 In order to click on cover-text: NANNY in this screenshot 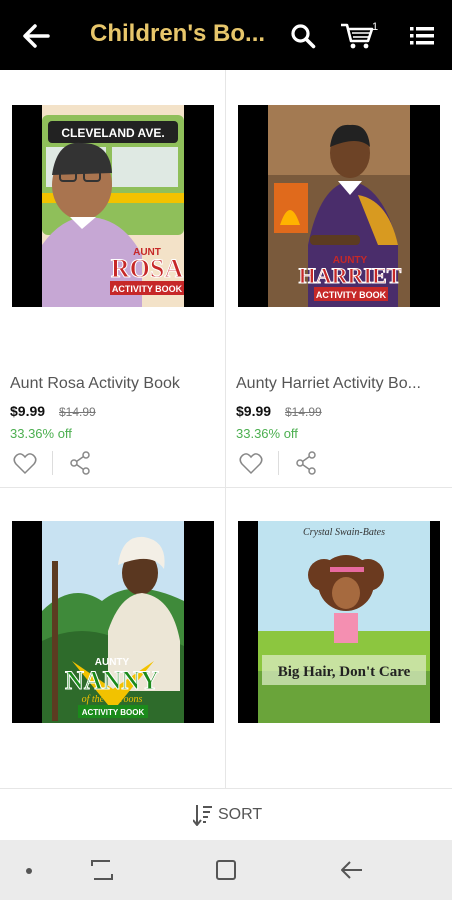, I will do `click(112, 680)`.